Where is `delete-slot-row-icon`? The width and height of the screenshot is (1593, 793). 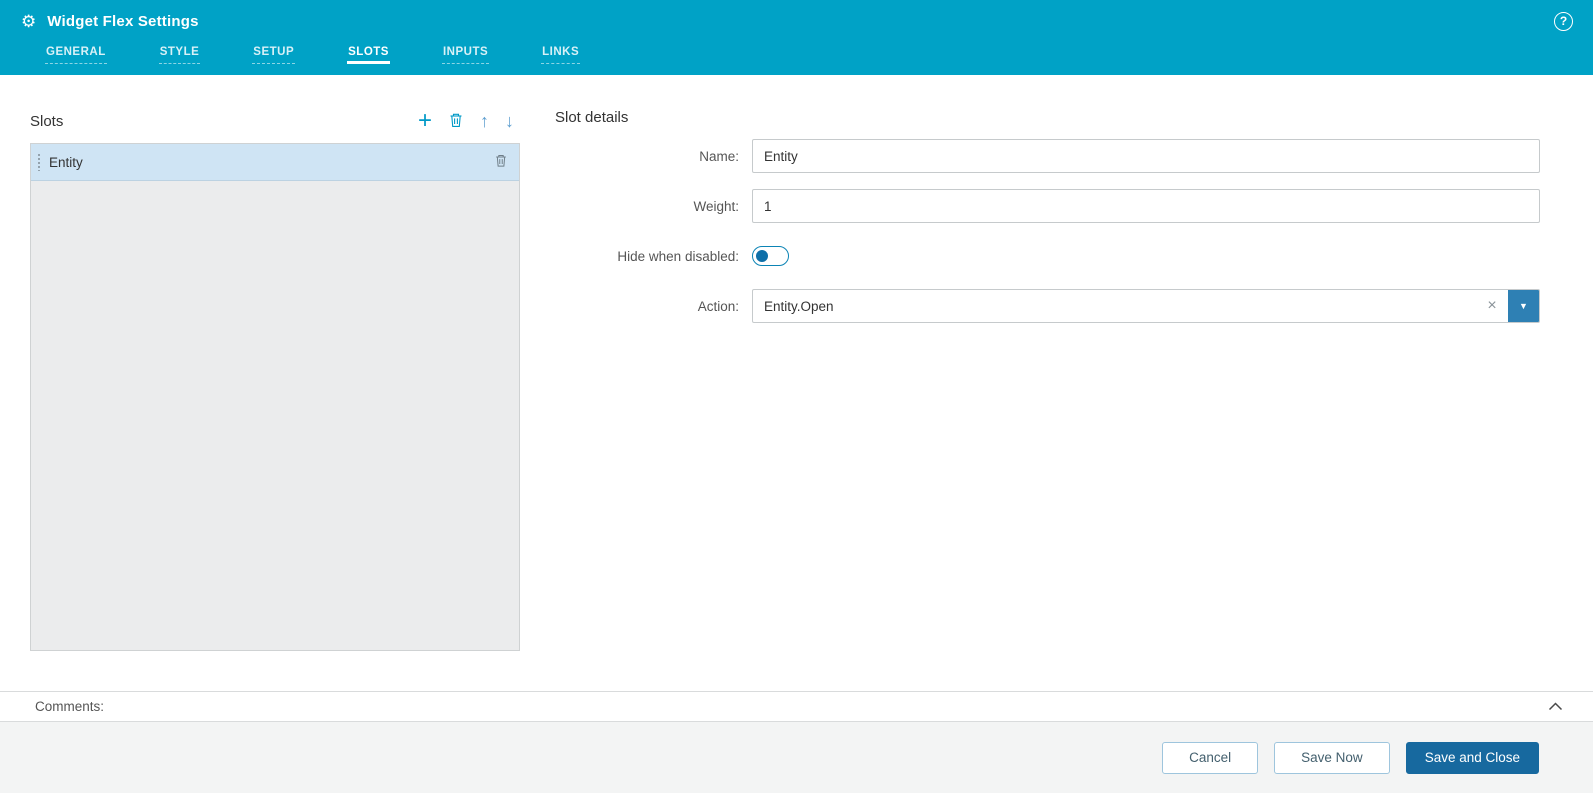
delete-slot-row-icon is located at coordinates (501, 161).